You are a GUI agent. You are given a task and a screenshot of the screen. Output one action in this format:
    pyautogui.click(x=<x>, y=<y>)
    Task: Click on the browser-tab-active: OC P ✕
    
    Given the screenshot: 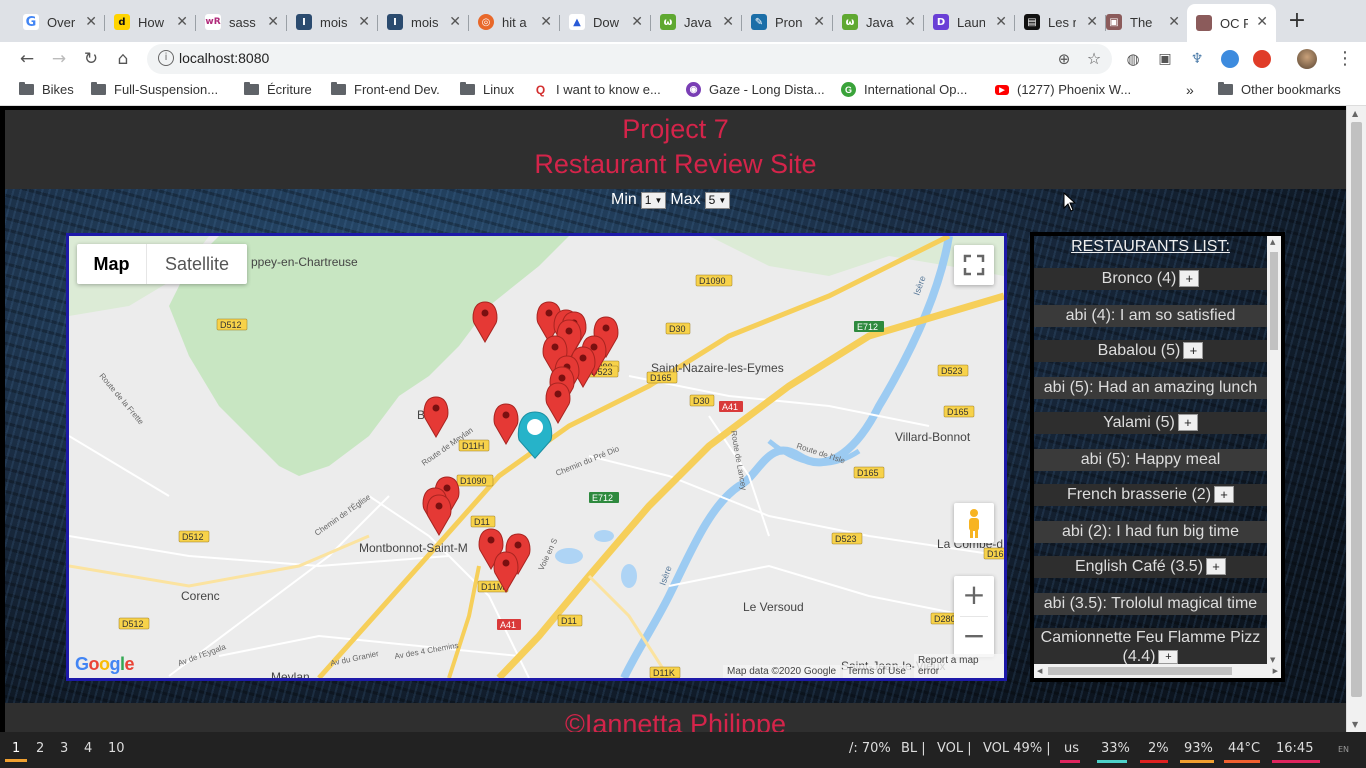 What is the action you would take?
    pyautogui.click(x=1231, y=23)
    